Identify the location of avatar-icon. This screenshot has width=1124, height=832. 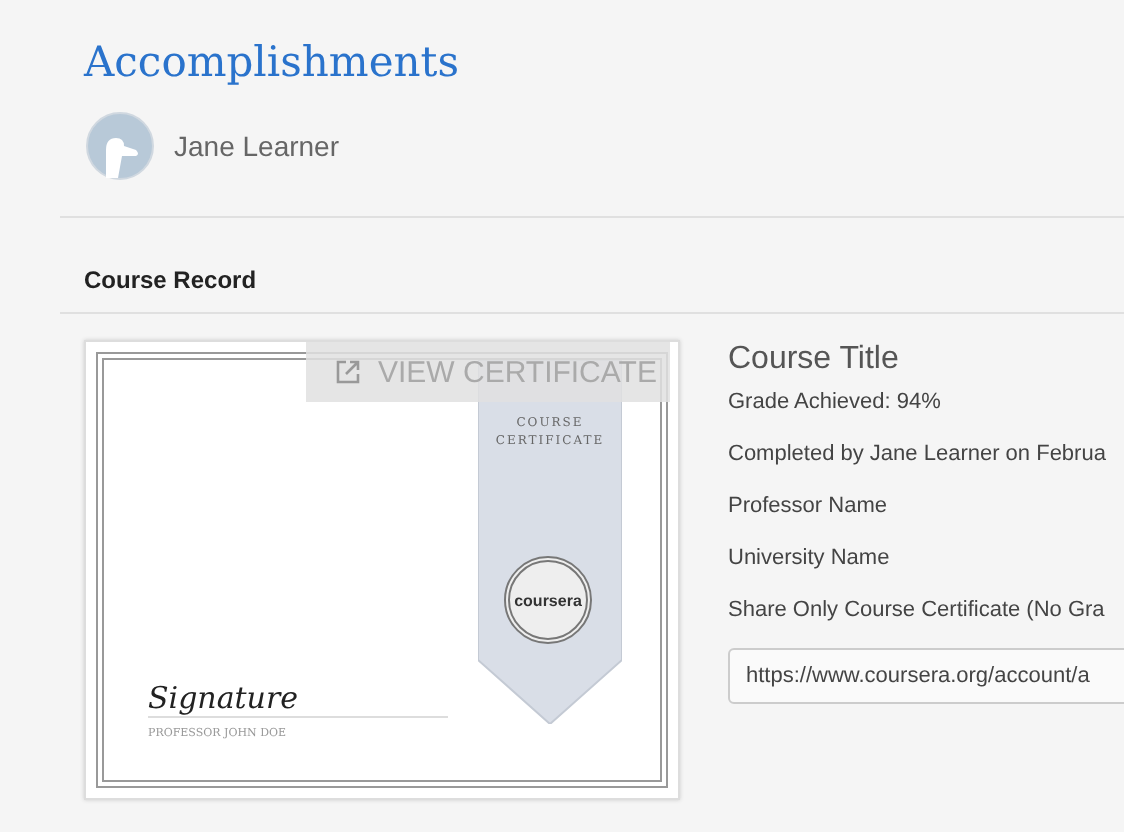
(120, 146).